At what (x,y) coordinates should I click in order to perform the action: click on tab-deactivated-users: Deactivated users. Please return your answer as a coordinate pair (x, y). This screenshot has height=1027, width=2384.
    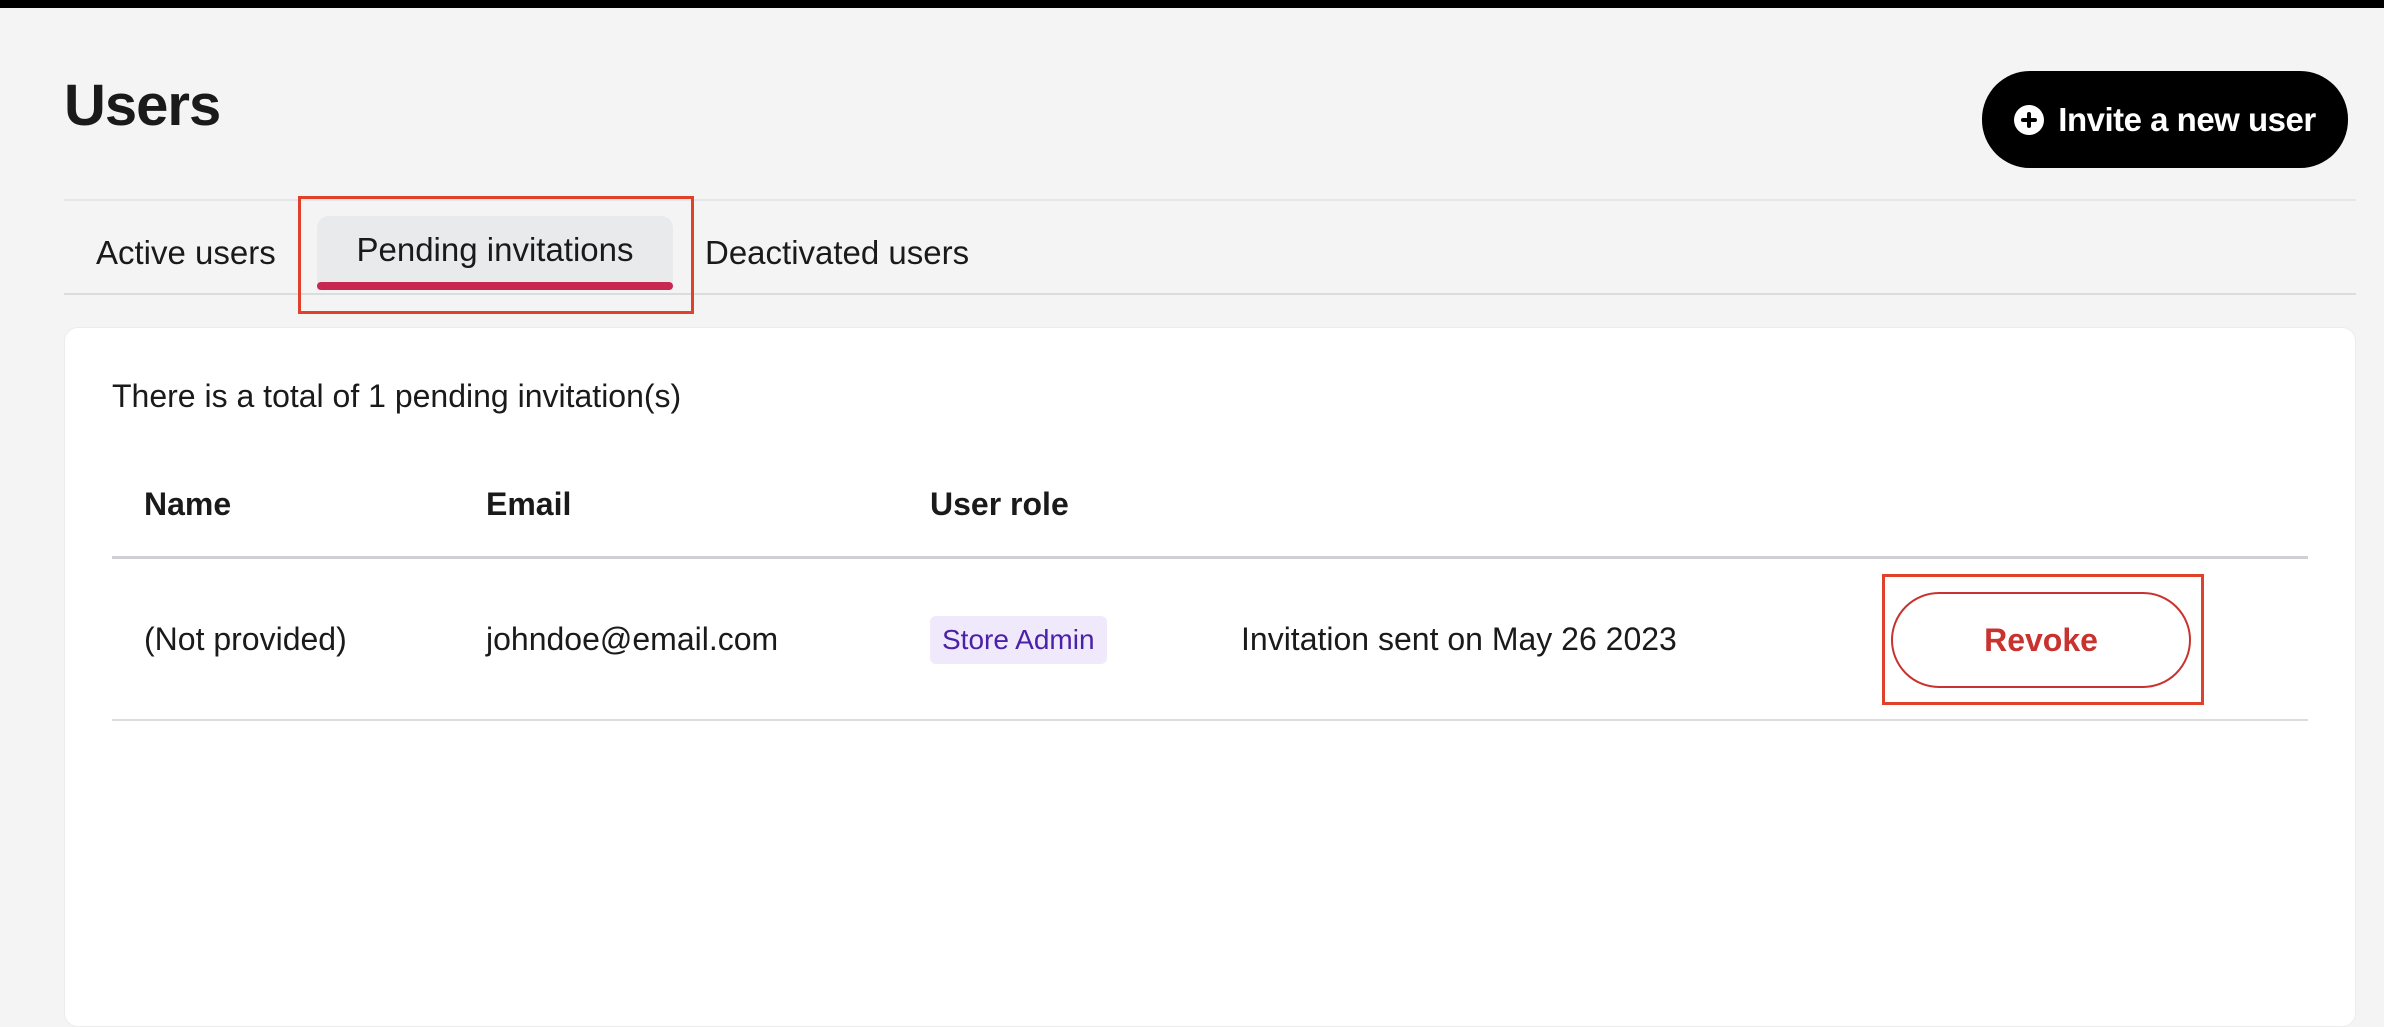
    Looking at the image, I should click on (837, 253).